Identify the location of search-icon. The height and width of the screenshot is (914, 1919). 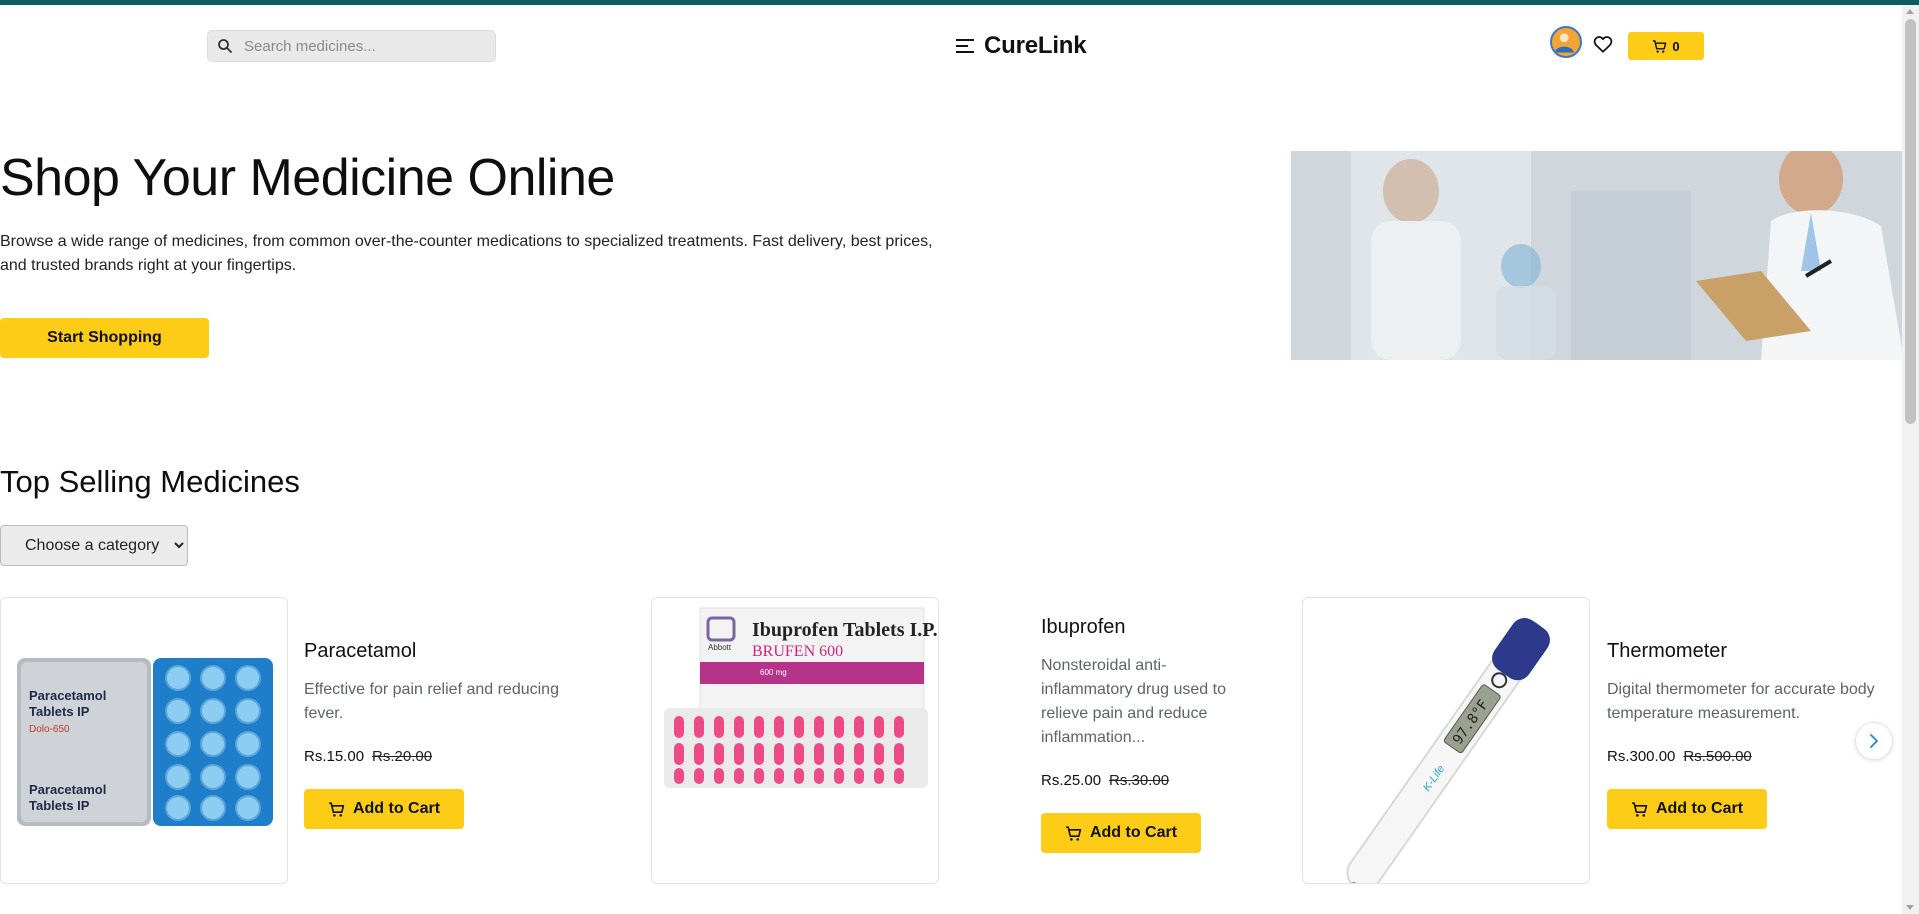
(225, 46).